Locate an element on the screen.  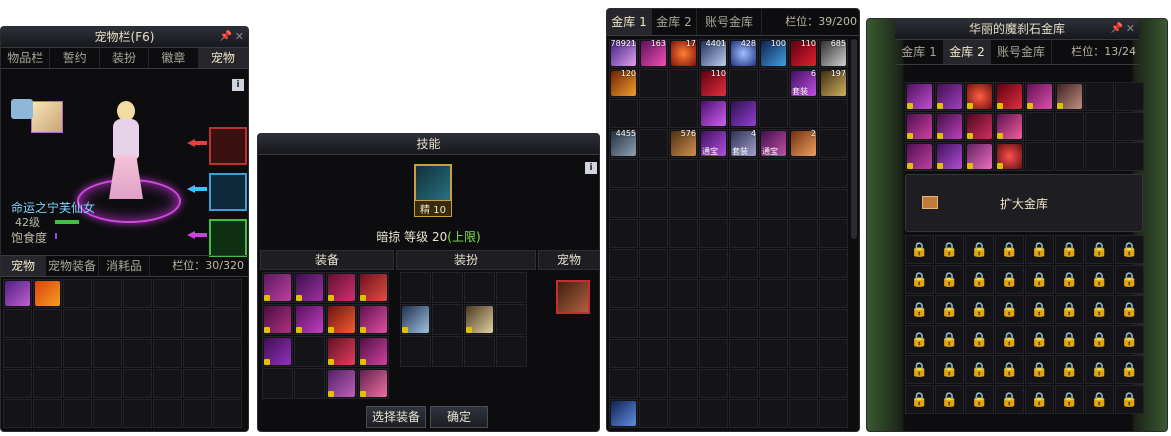
storage-slot: 17 is located at coordinates (683, 53).